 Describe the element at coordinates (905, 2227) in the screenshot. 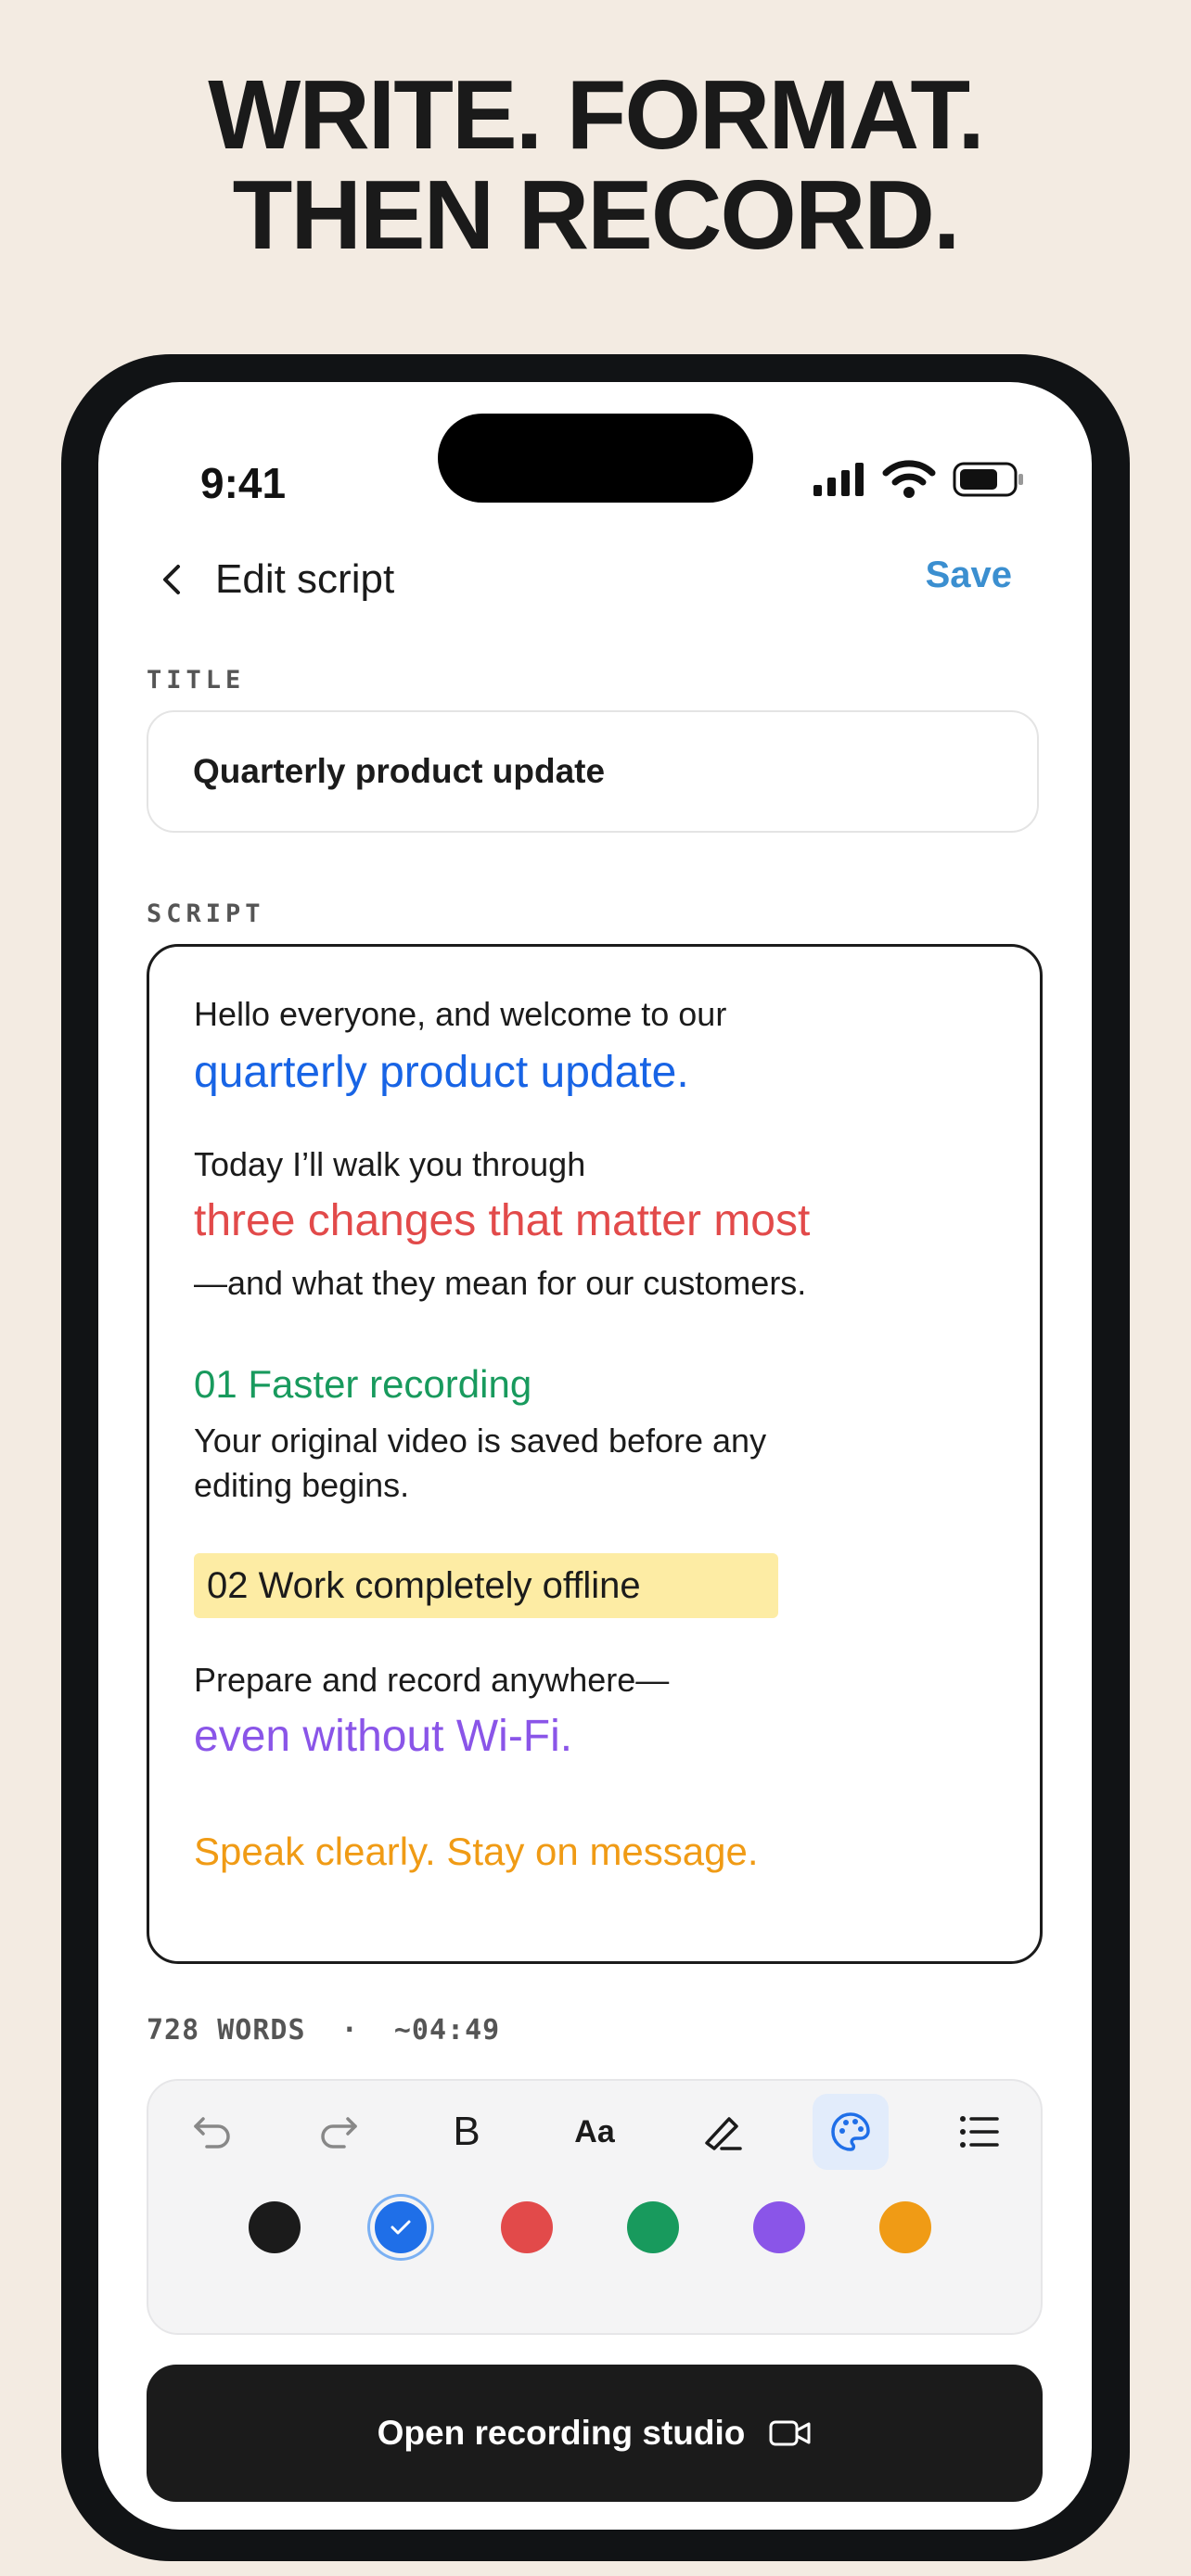

I see `color-swatch-orange` at that location.